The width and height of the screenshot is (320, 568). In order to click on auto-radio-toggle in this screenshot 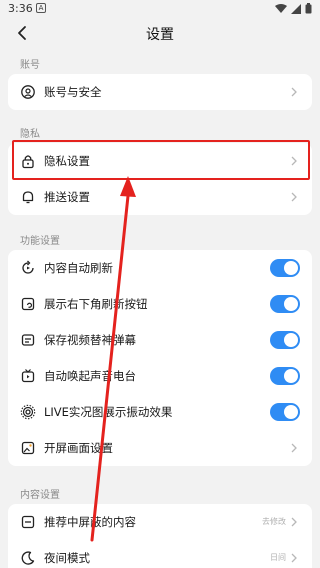, I will do `click(285, 376)`.